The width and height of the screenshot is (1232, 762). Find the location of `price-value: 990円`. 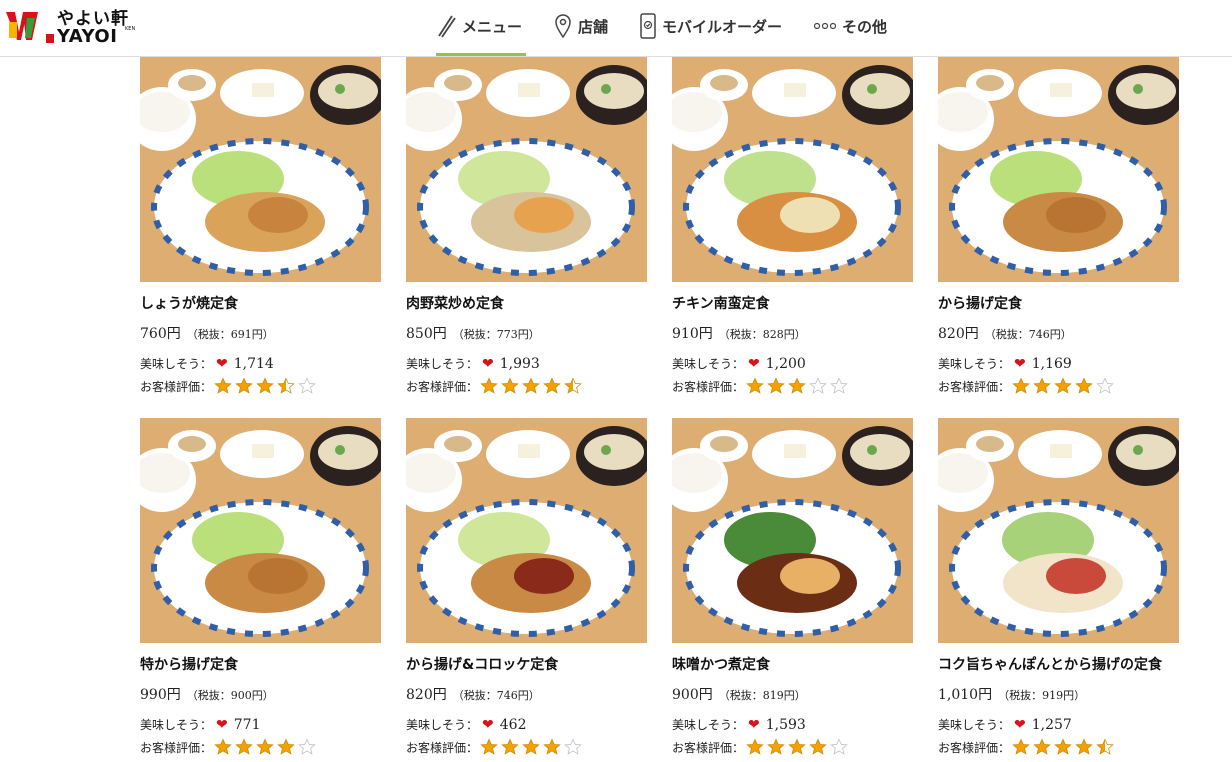

price-value: 990円 is located at coordinates (160, 695).